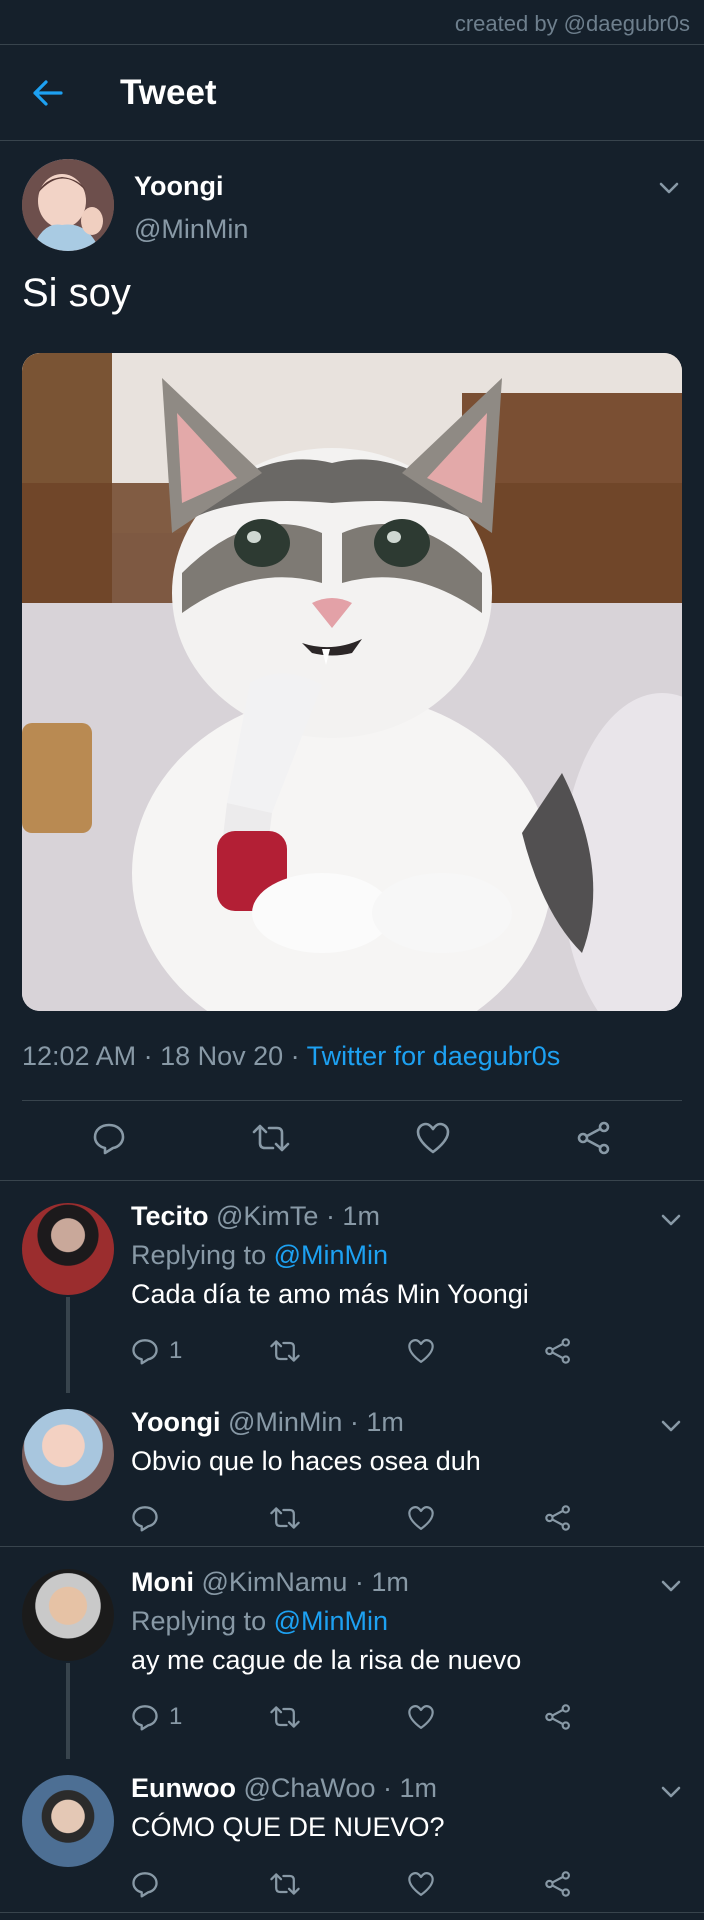 The width and height of the screenshot is (704, 1920). I want to click on reply-text: ay me cague de la risa de nuevo, so click(326, 1660).